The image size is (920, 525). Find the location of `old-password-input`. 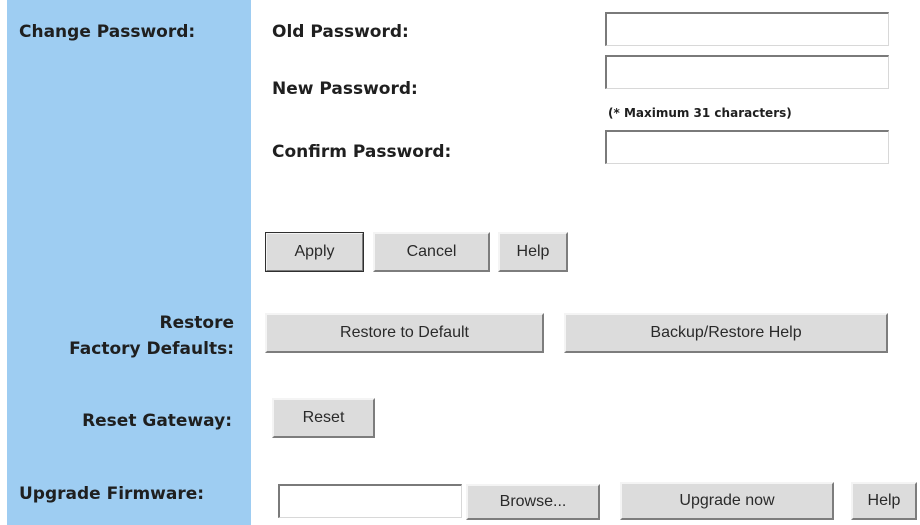

old-password-input is located at coordinates (747, 29).